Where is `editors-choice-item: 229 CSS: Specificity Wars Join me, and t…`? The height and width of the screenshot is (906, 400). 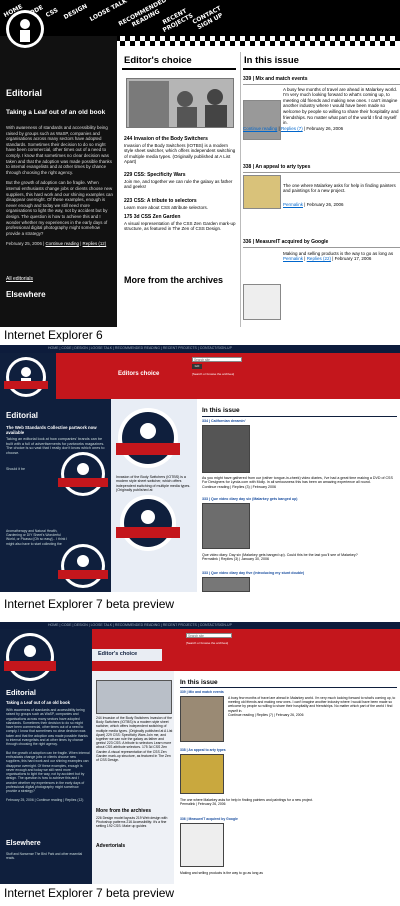
editors-choice-item: 229 CSS: Specificity Wars Join me, and t… is located at coordinates (180, 181).